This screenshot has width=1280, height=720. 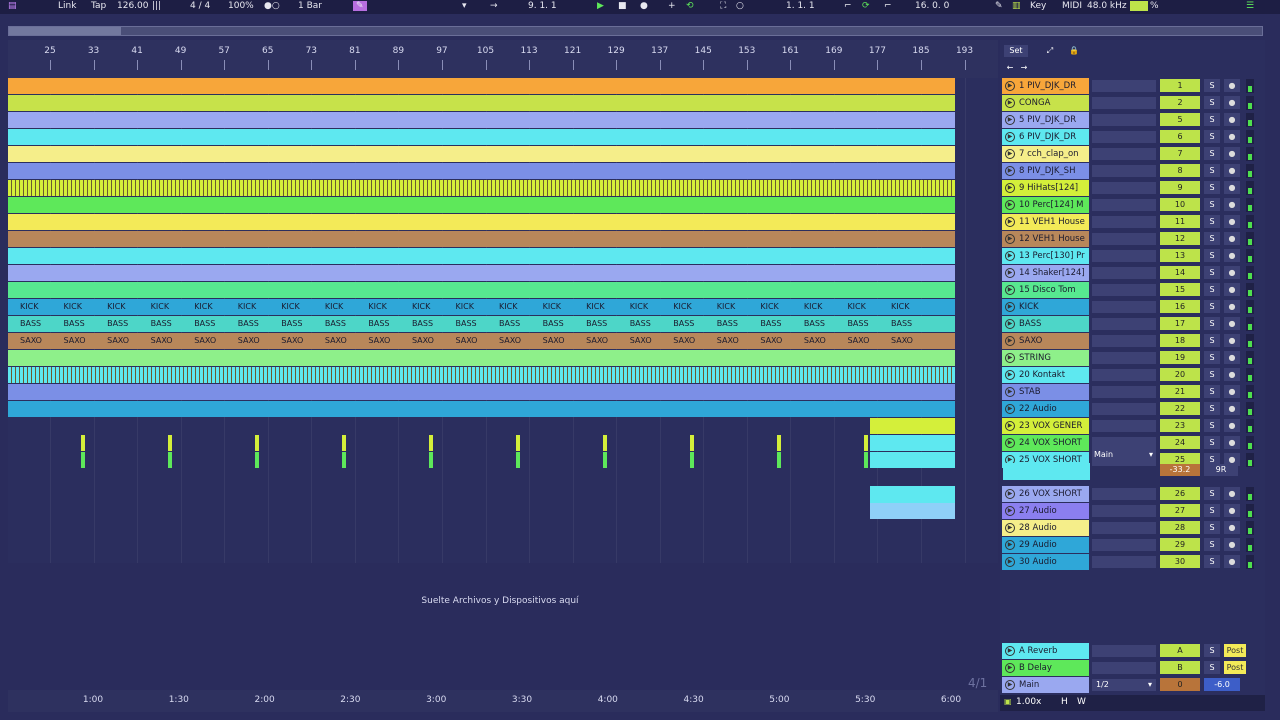 I want to click on track-header: ▶ 27 Audio 27 S ●, so click(x=1132, y=511).